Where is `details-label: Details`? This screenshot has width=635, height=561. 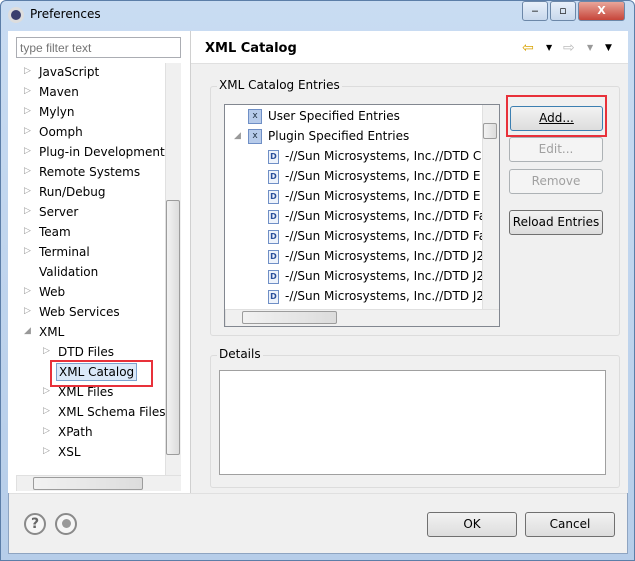 details-label: Details is located at coordinates (240, 354).